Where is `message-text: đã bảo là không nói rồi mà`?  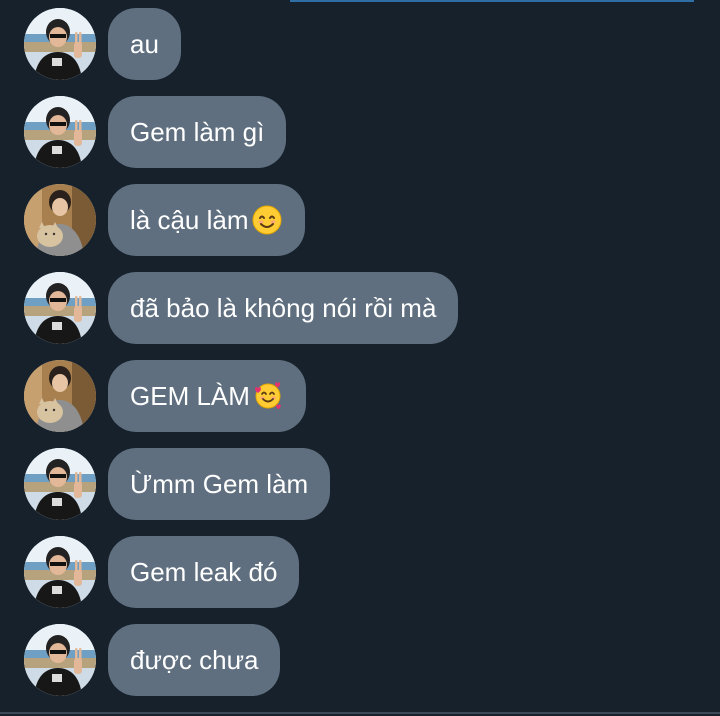 message-text: đã bảo là không nói rồi mà is located at coordinates (283, 308).